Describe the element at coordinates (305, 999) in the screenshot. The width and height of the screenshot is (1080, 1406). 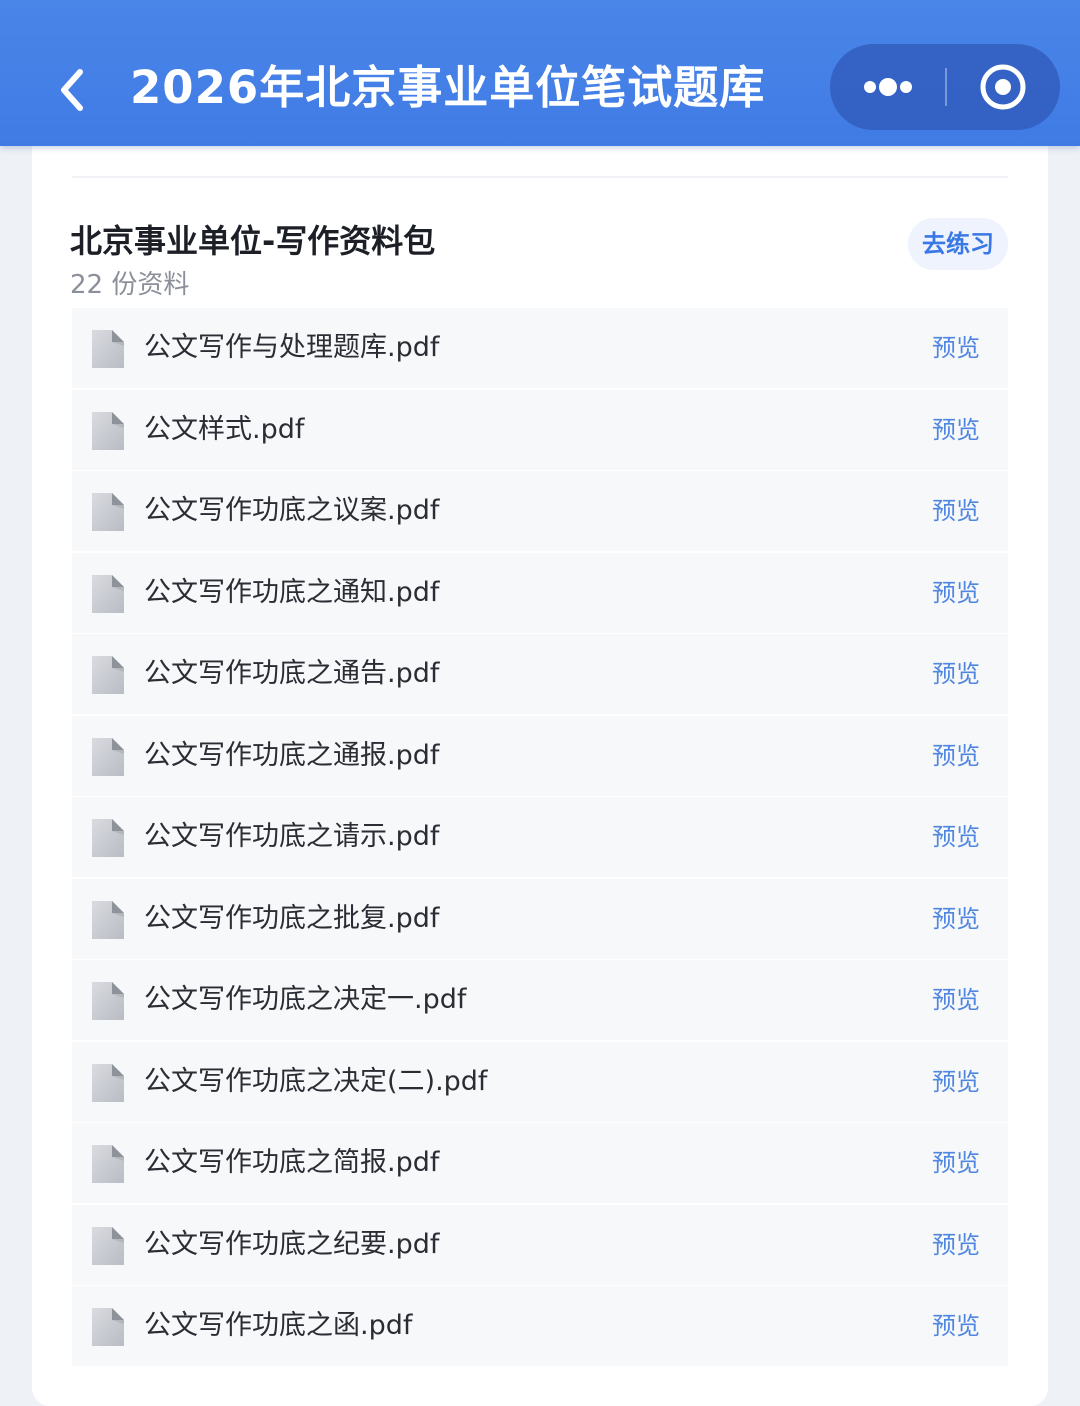
I see `file-name: 公文写作功底之决定一.pdf` at that location.